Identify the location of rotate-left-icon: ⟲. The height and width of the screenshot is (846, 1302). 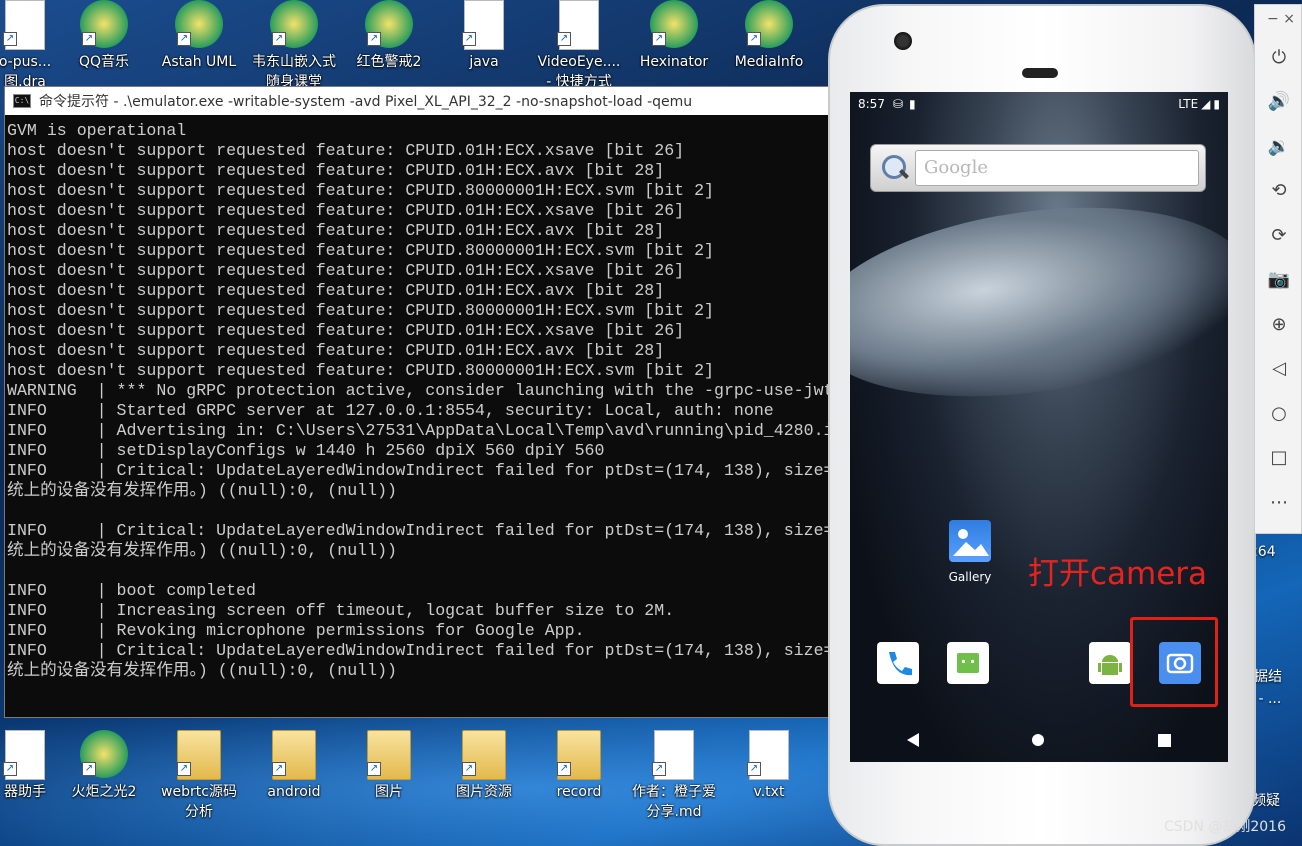
(1278, 191).